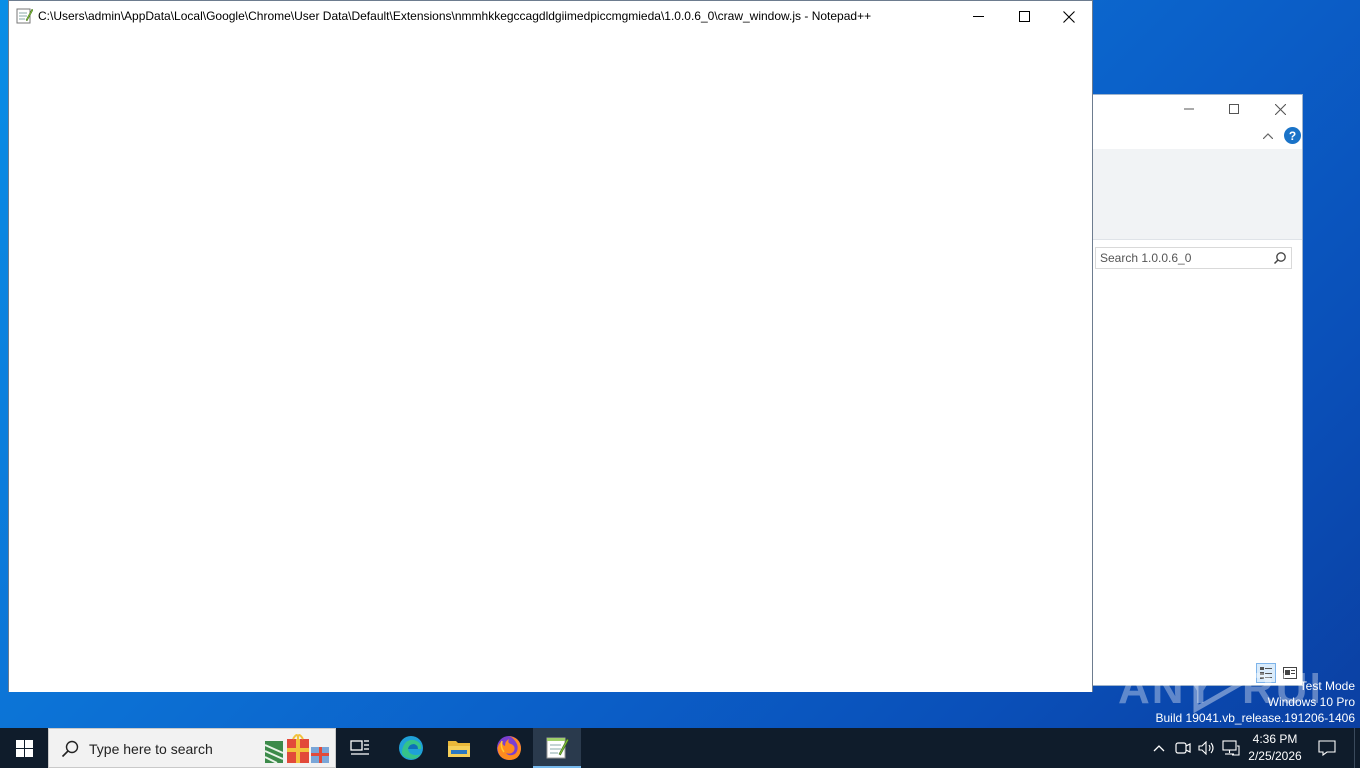 The image size is (1360, 768). What do you see at coordinates (1275, 756) in the screenshot?
I see `clock-date: 2/25/2026` at bounding box center [1275, 756].